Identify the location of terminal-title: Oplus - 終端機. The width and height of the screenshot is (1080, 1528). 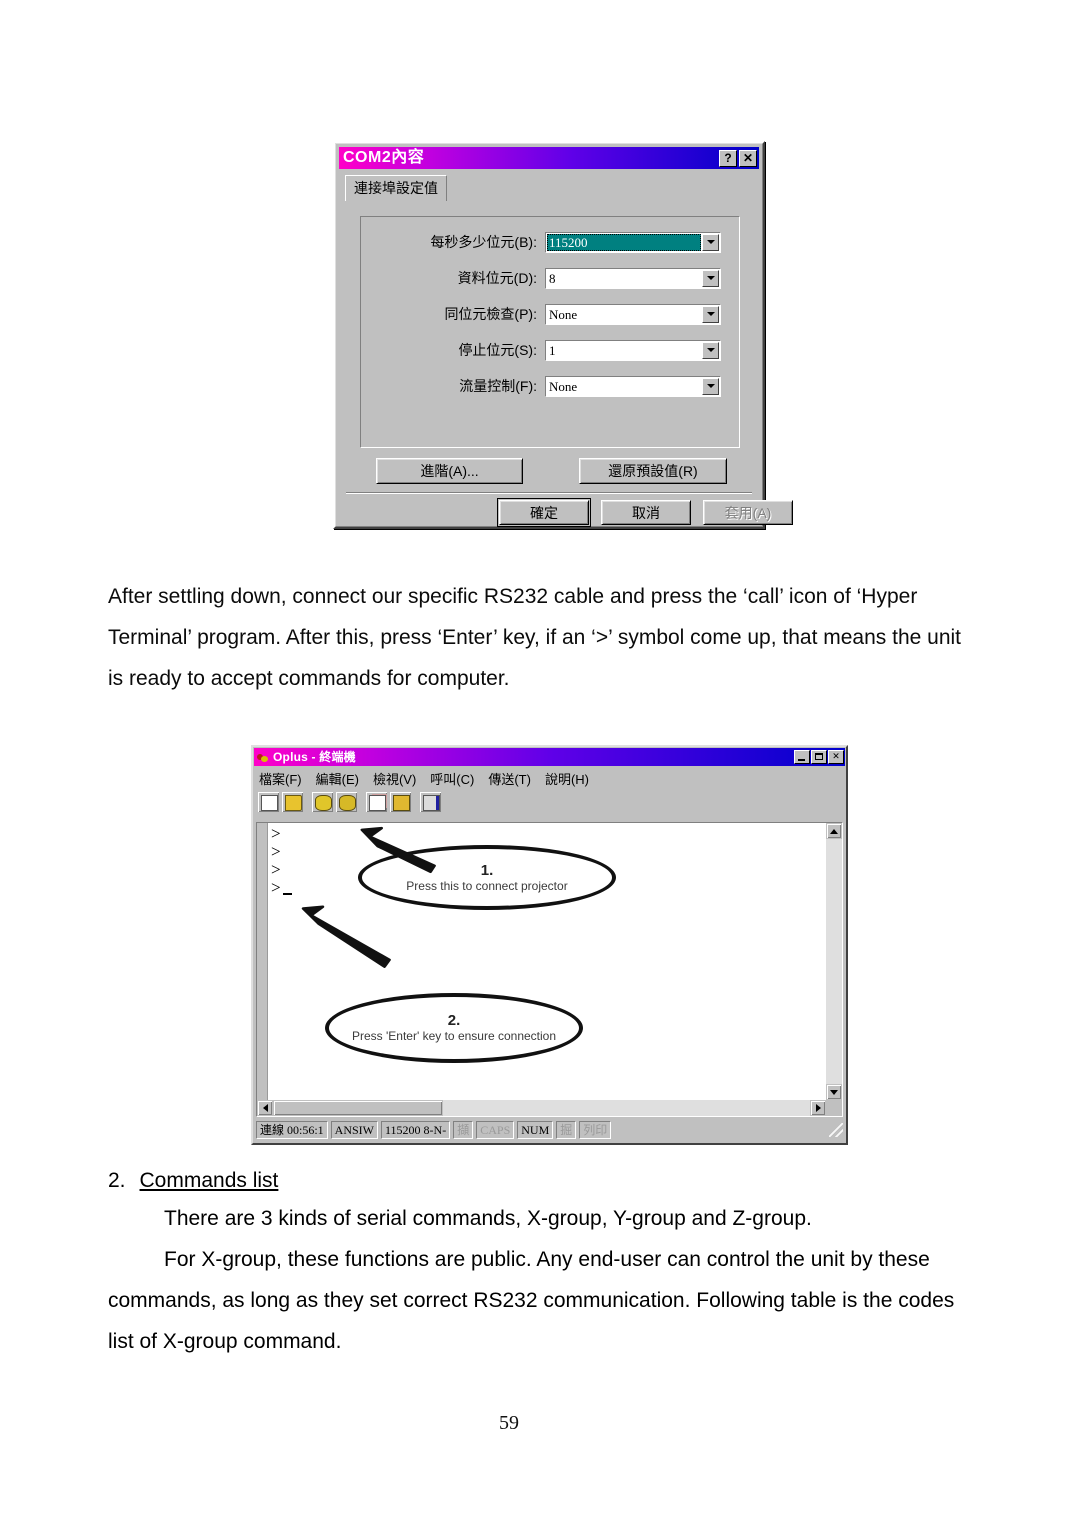
(314, 757).